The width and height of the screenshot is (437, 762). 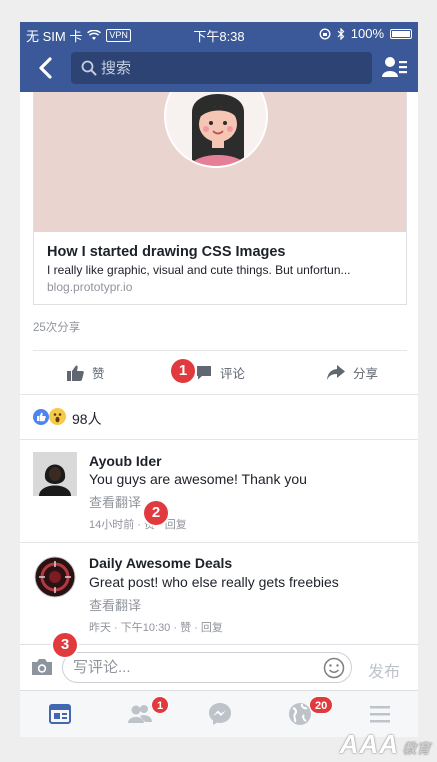 What do you see at coordinates (204, 373) in the screenshot?
I see `comment-icon` at bounding box center [204, 373].